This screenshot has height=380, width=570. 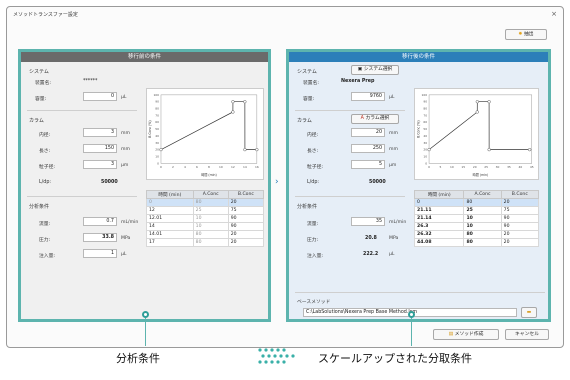 What do you see at coordinates (439, 194) in the screenshot?
I see `time-column-header: 時間 (min)` at bounding box center [439, 194].